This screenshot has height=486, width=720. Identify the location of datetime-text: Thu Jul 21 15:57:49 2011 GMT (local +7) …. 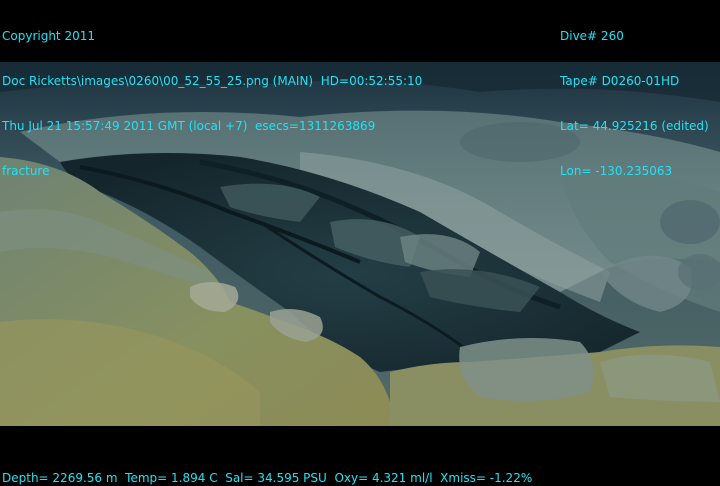
(189, 126).